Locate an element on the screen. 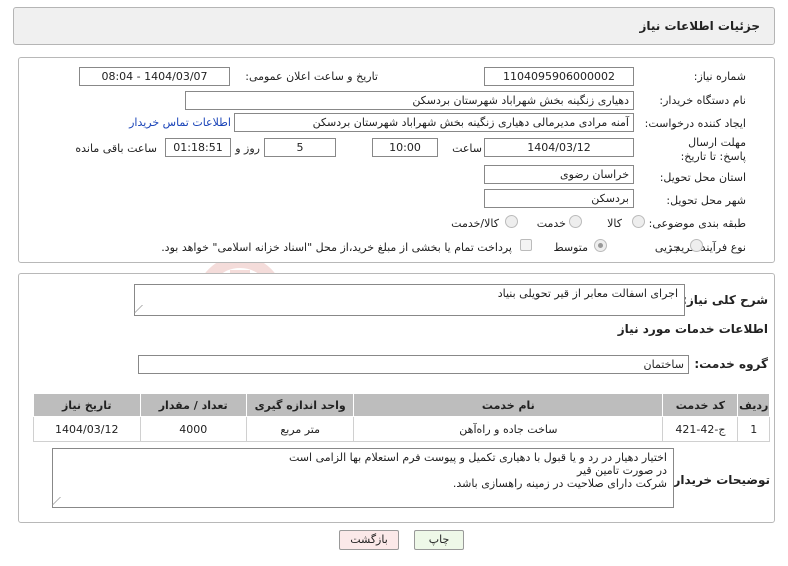 This screenshot has width=788, height=566. col-header-name: نام خدمت is located at coordinates (508, 405).